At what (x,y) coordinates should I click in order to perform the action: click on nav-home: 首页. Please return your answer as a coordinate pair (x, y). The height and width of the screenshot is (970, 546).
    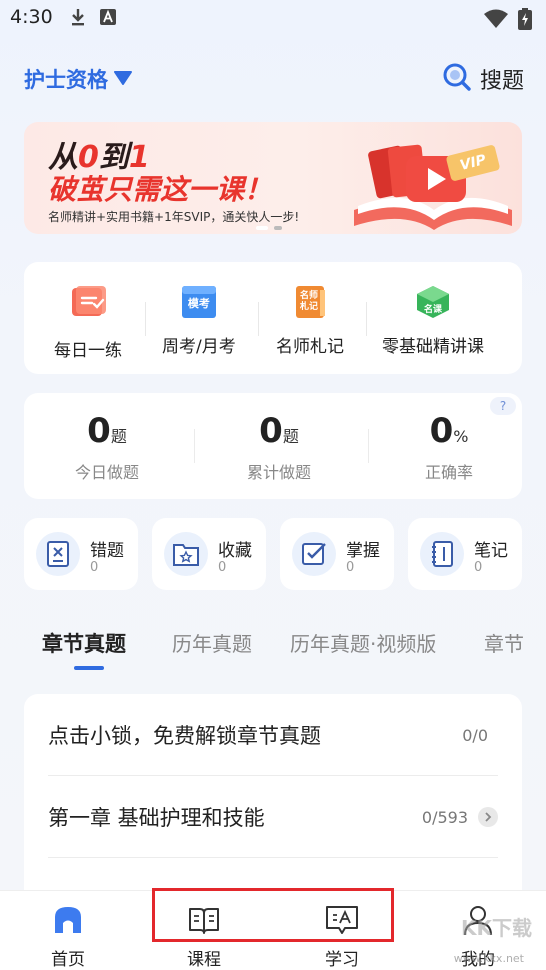
    Looking at the image, I should click on (68, 936).